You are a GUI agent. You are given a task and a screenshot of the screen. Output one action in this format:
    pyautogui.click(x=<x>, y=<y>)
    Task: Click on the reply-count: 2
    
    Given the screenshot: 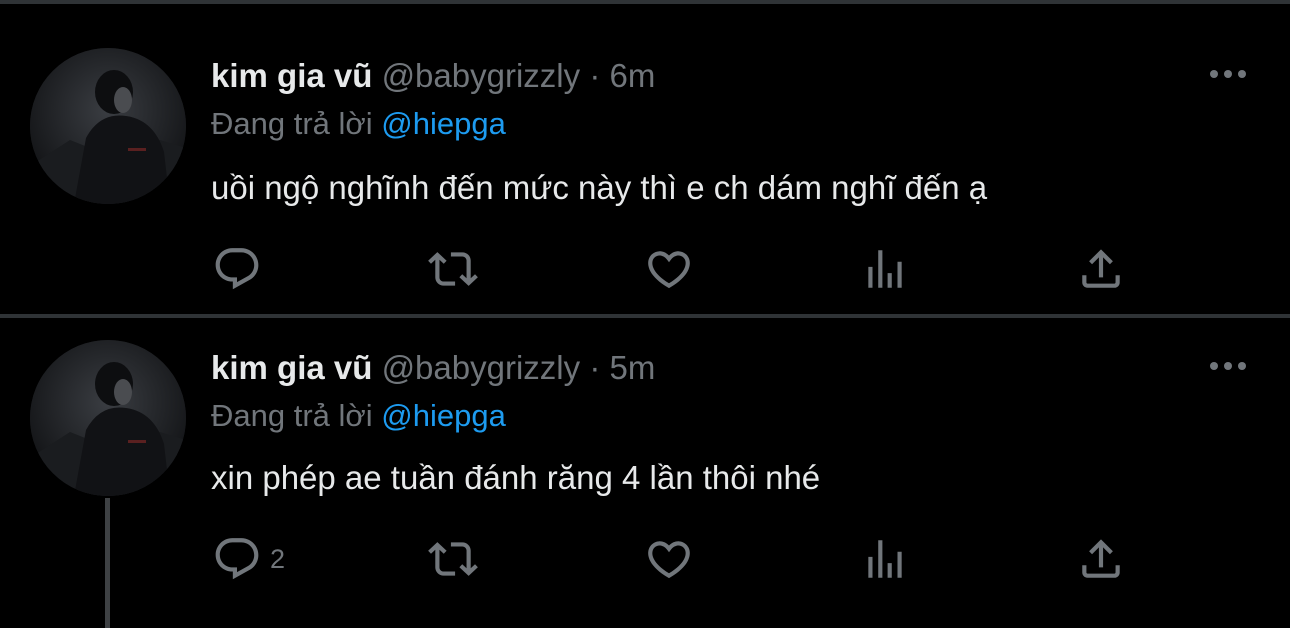 What is the action you would take?
    pyautogui.click(x=278, y=558)
    